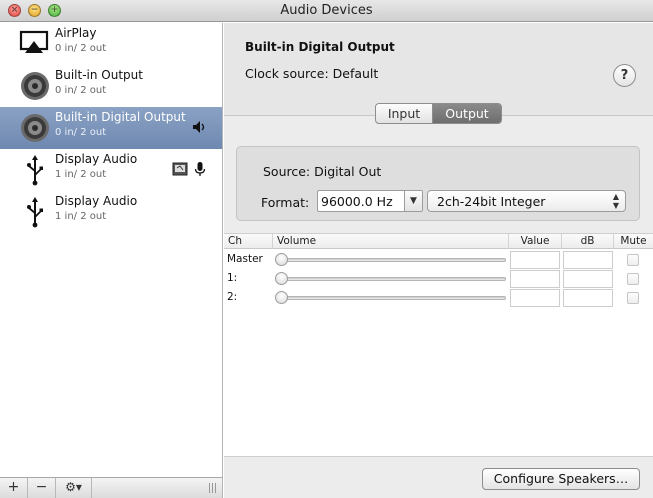 Image resolution: width=653 pixels, height=498 pixels. Describe the element at coordinates (14, 488) in the screenshot. I see `add-device-button: +` at that location.